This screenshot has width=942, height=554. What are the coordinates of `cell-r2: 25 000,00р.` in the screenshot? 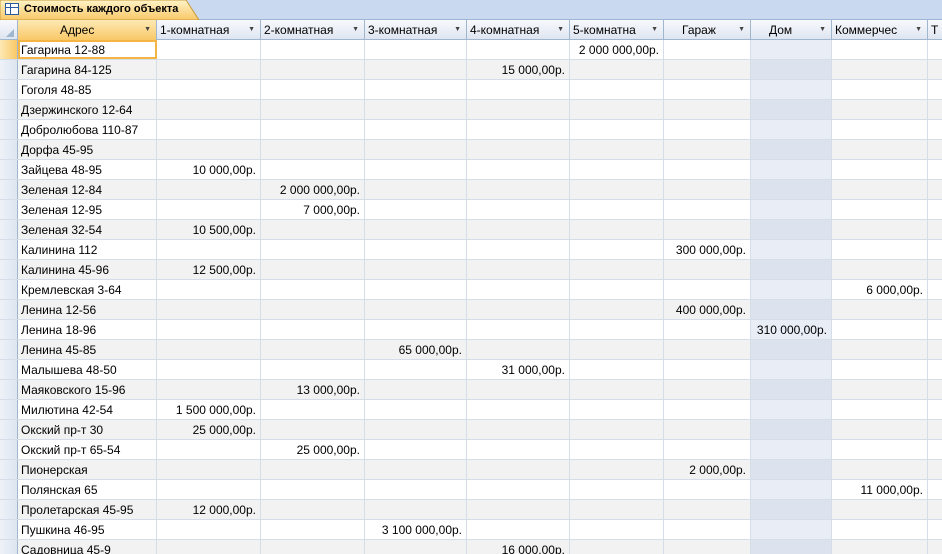 It's located at (313, 449).